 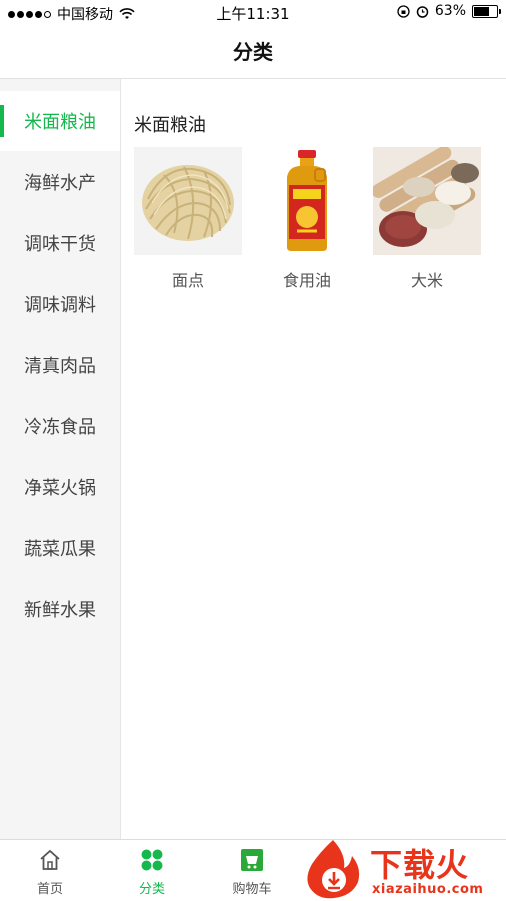 I want to click on sidebar-item-seafood: 海鲜水产, so click(x=60, y=182).